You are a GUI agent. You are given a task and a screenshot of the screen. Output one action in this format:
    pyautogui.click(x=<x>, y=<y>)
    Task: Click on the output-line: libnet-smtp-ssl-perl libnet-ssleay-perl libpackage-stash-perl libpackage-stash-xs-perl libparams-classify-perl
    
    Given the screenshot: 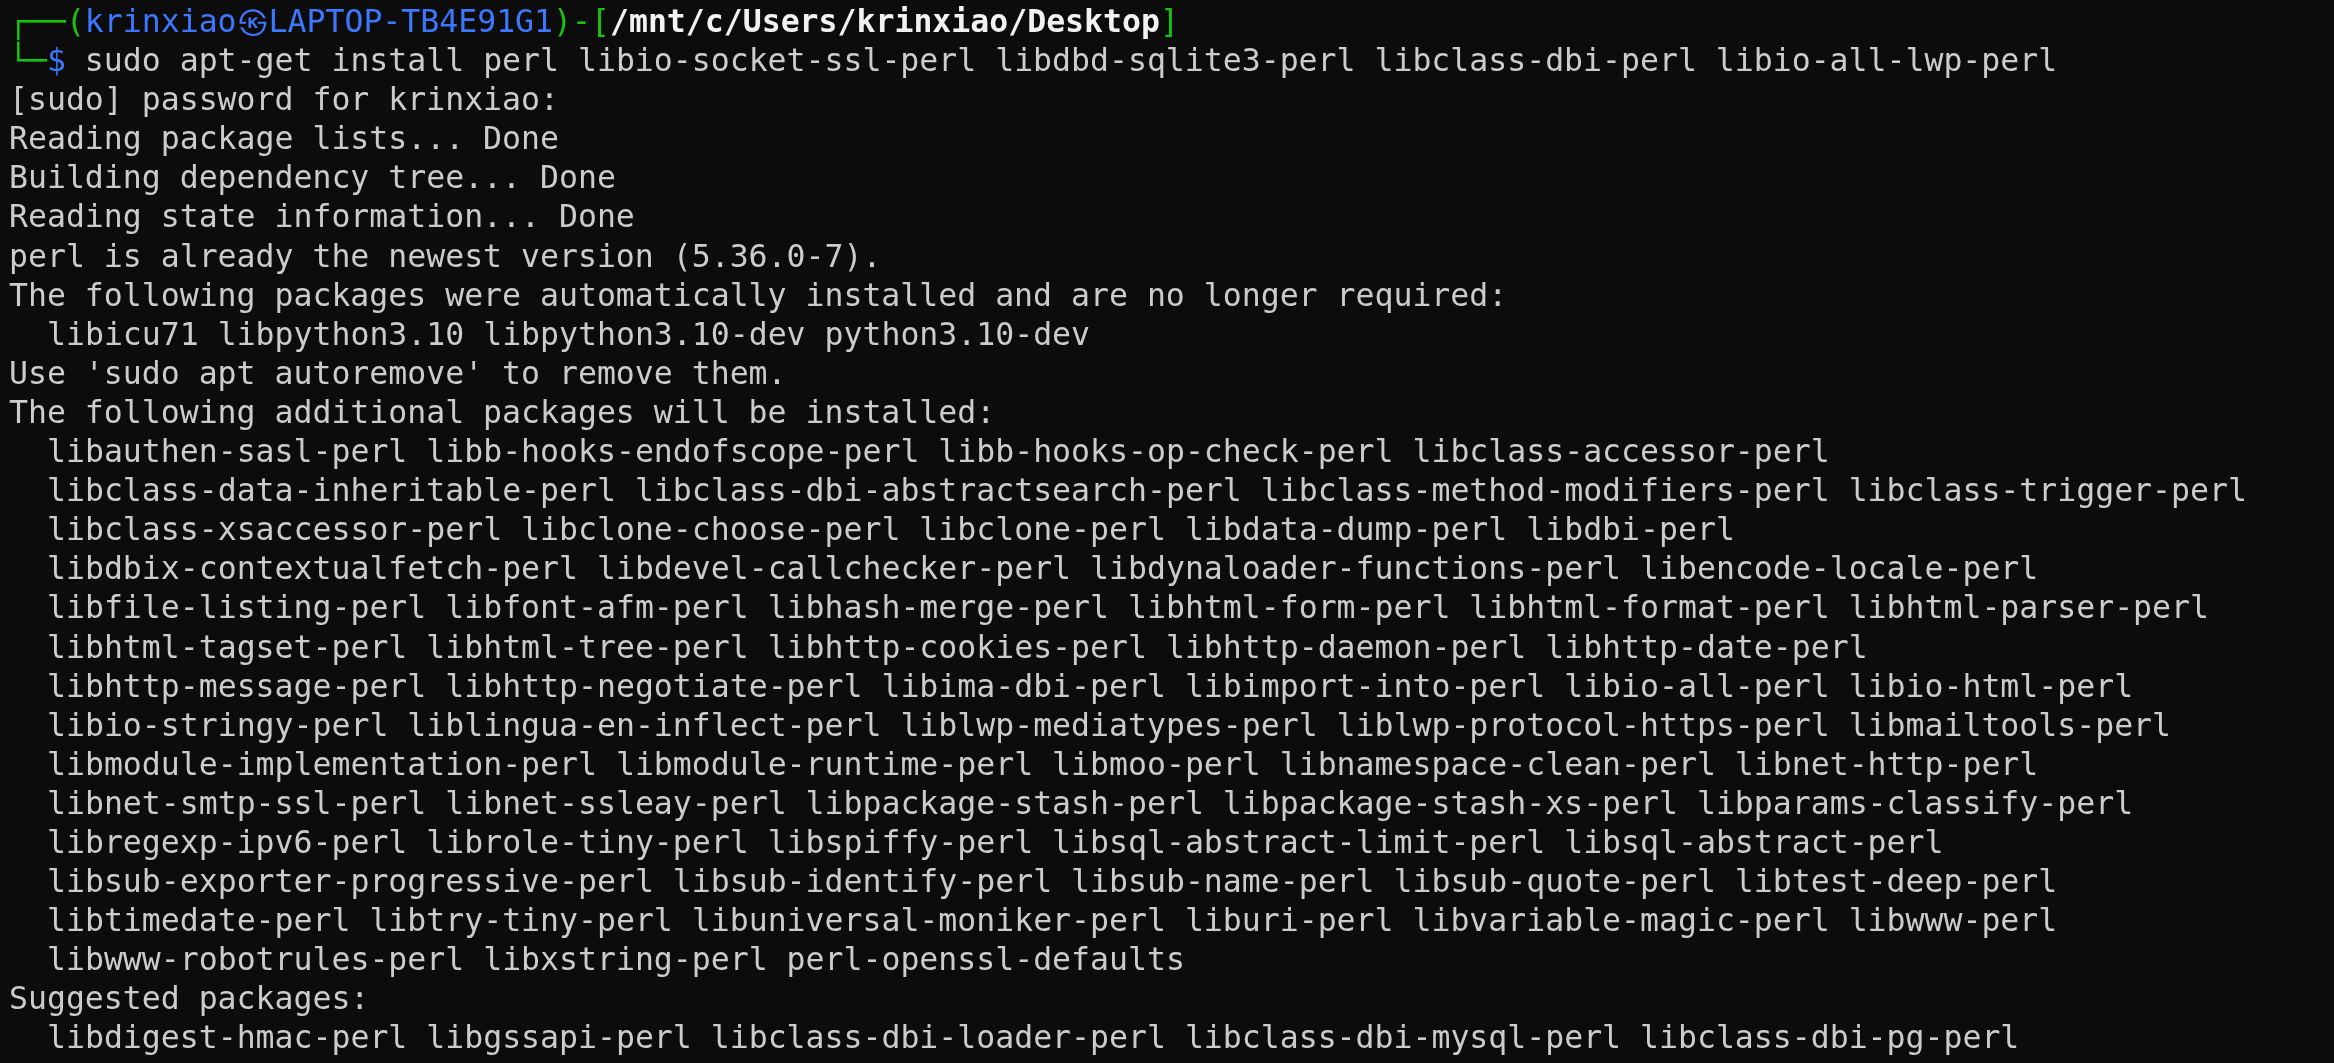 What is the action you would take?
    pyautogui.click(x=1090, y=803)
    